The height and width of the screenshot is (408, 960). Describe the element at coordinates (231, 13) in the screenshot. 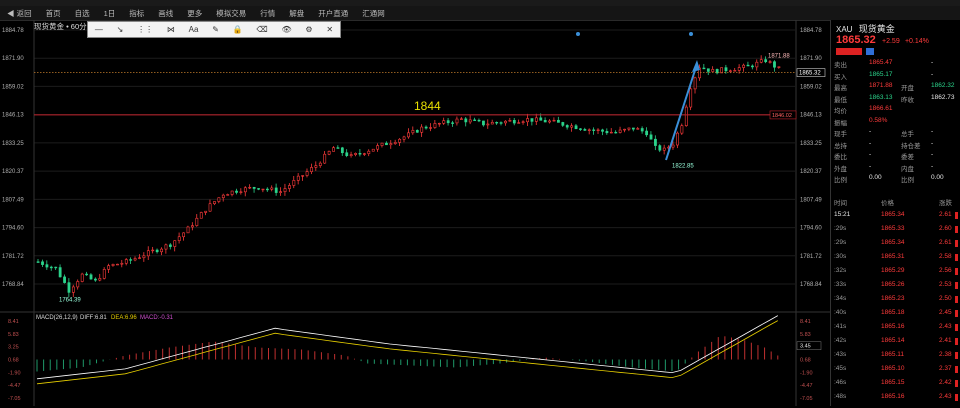

I see `toolbar-item-7: 模拟交易` at that location.